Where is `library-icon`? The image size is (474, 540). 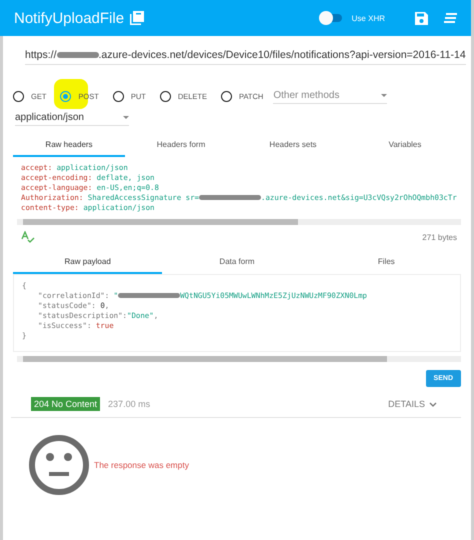 library-icon is located at coordinates (137, 18).